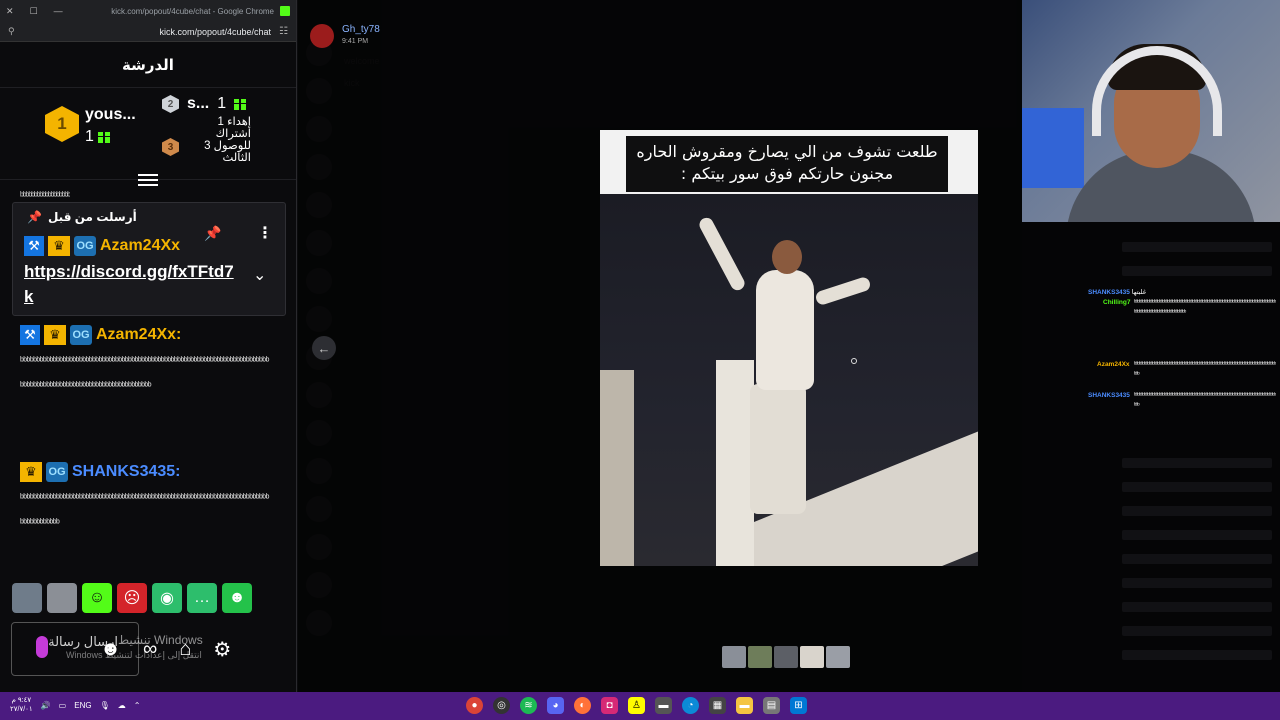 The image size is (1280, 720). What do you see at coordinates (46, 705) in the screenshot?
I see `volume-icon: 🔊` at bounding box center [46, 705].